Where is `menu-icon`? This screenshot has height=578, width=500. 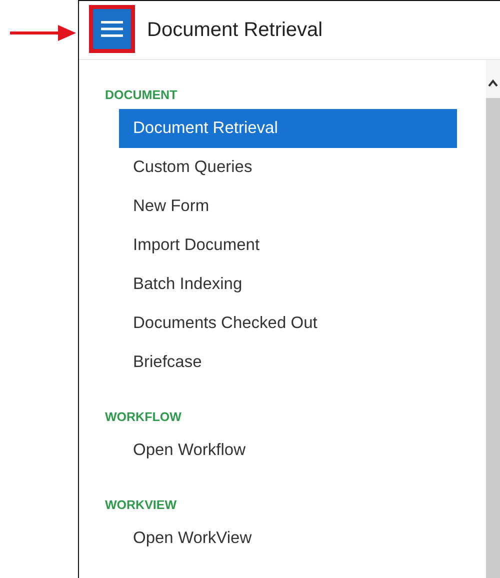
menu-icon is located at coordinates (112, 29).